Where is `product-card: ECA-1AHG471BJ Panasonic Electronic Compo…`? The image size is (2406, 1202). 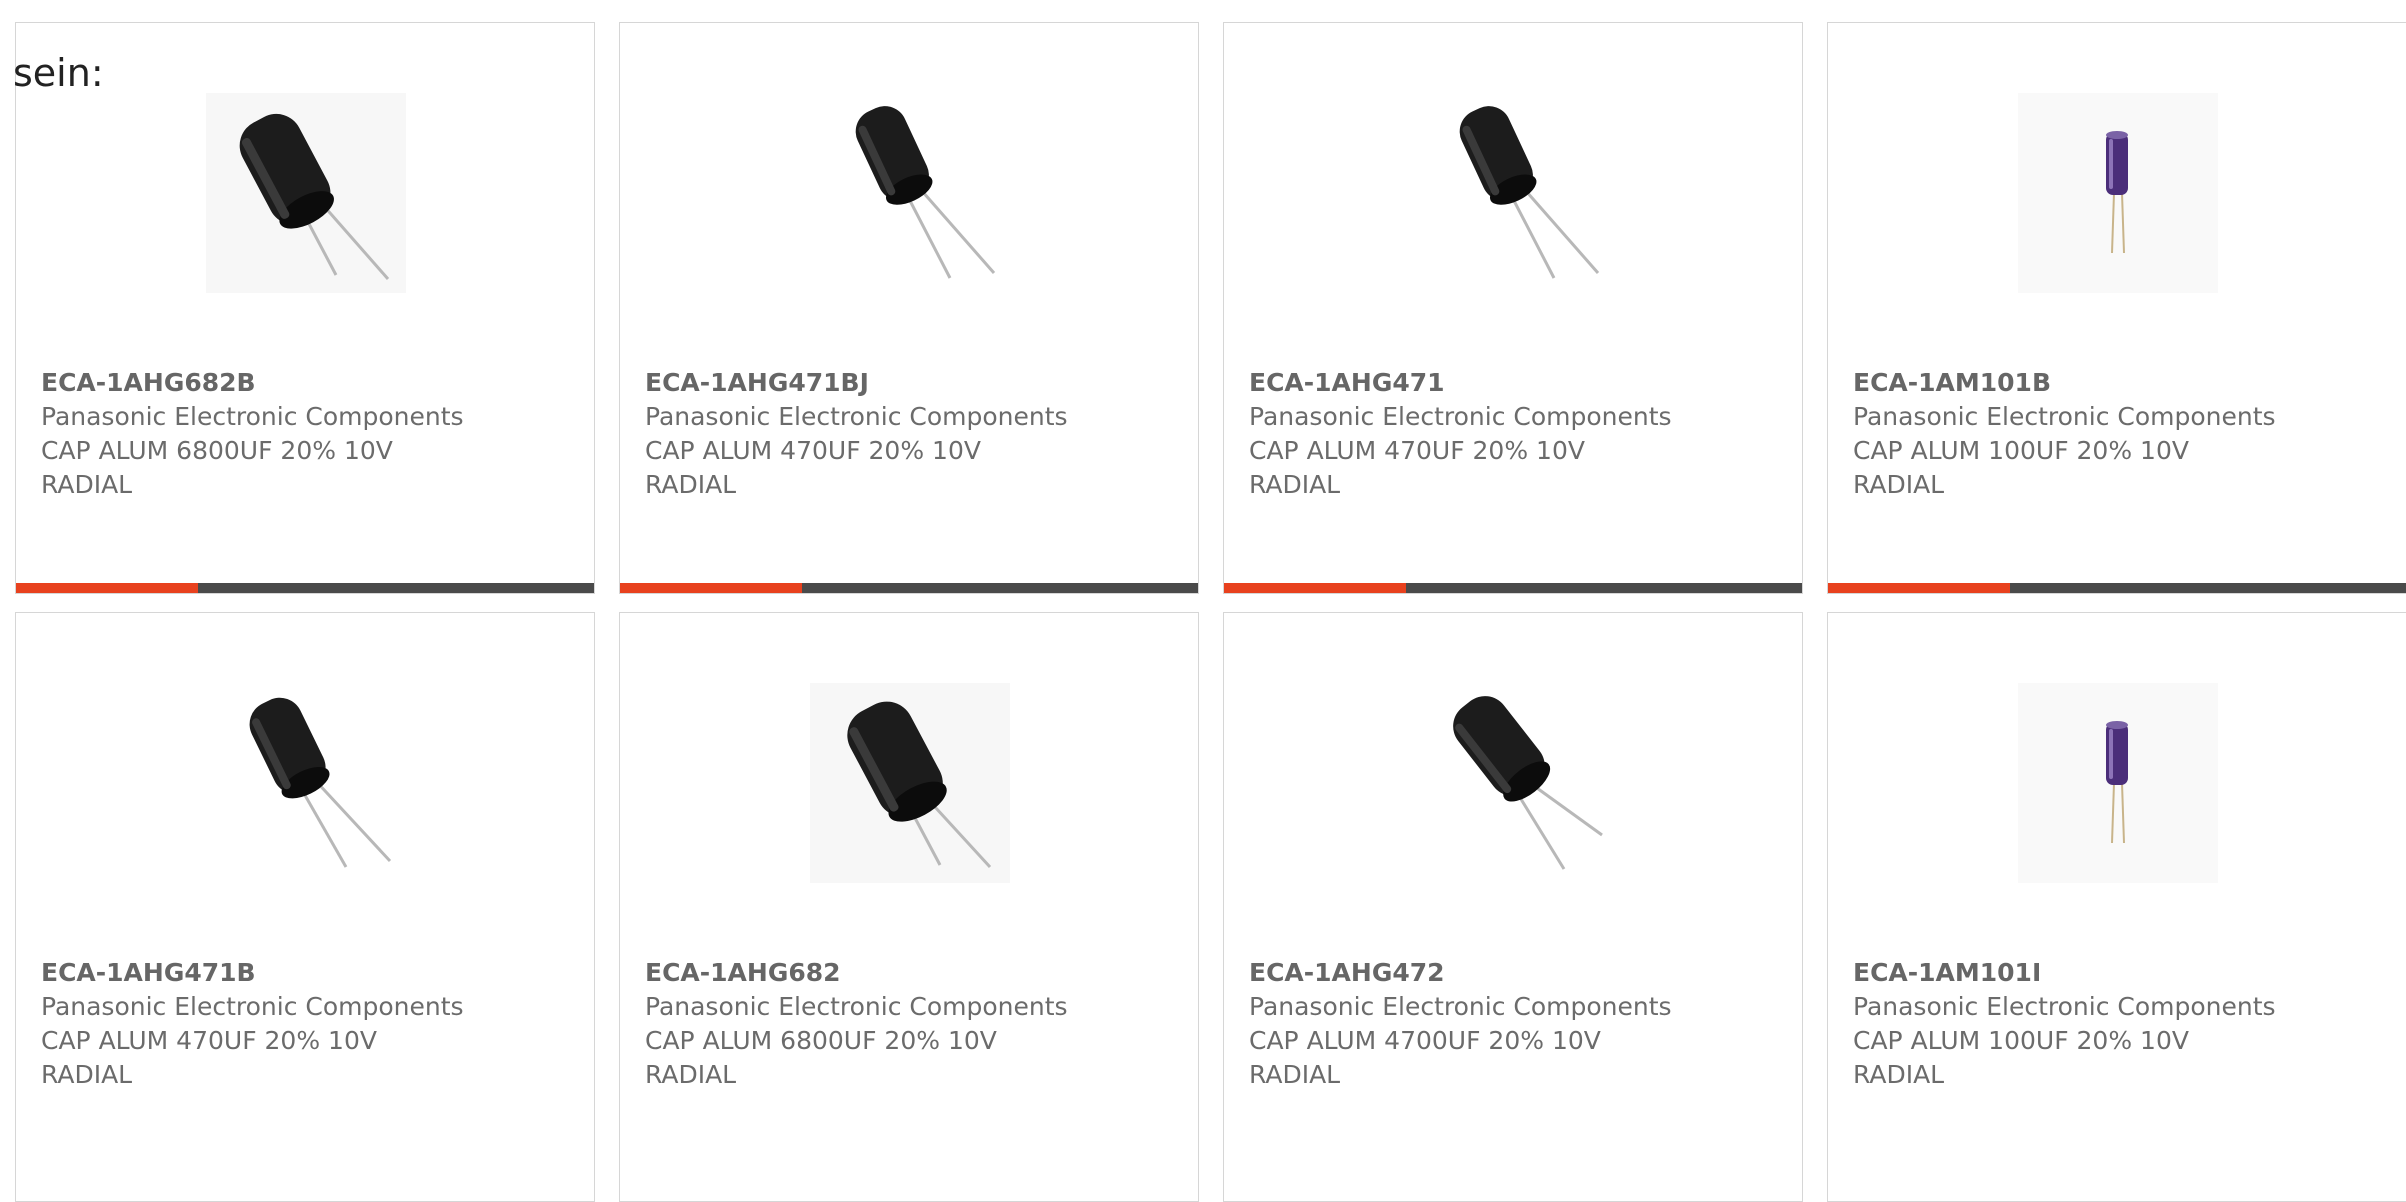
product-card: ECA-1AHG471BJ Panasonic Electronic Compo… is located at coordinates (909, 308).